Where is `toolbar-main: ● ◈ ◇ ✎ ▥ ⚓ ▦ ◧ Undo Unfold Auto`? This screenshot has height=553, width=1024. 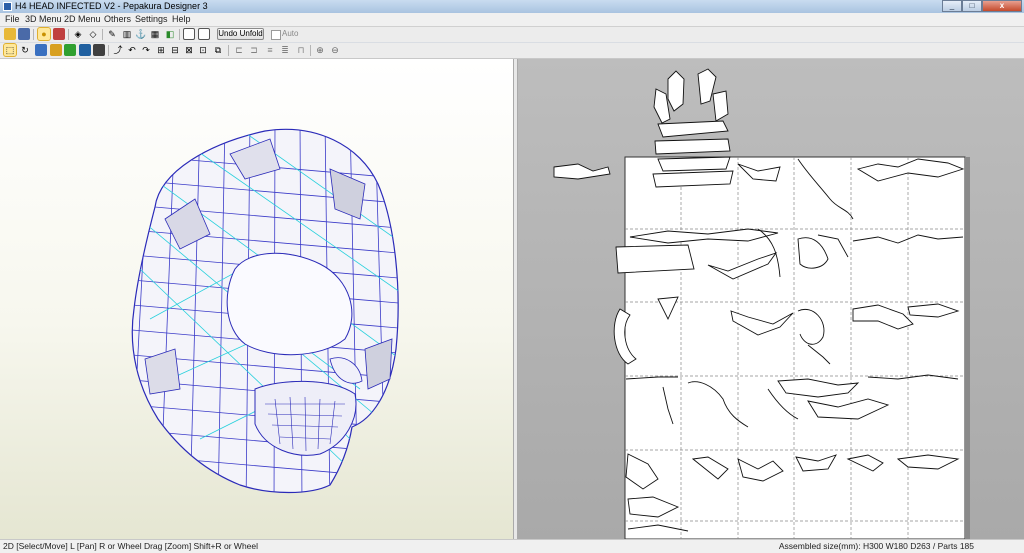 toolbar-main: ● ◈ ◇ ✎ ▥ ⚓ ▦ ◧ Undo Unfold Auto is located at coordinates (512, 34).